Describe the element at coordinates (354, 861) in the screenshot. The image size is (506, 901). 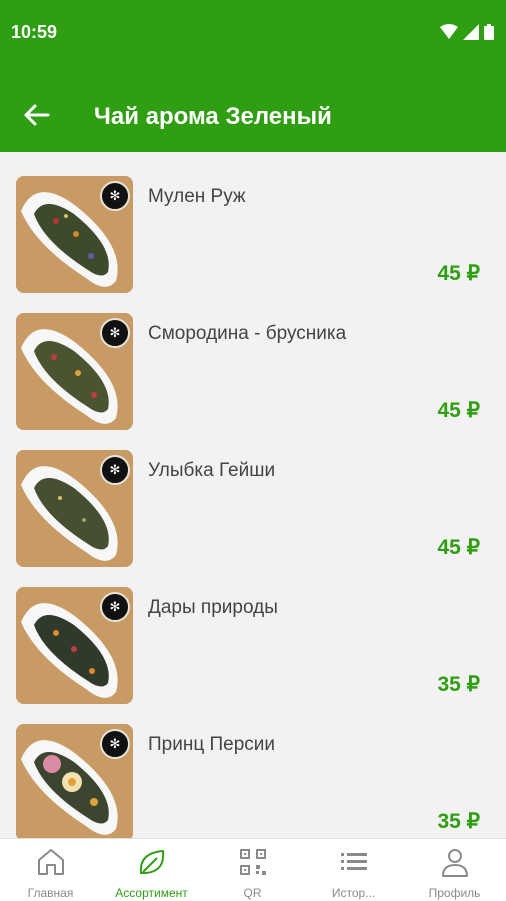
I see `list-icon` at that location.